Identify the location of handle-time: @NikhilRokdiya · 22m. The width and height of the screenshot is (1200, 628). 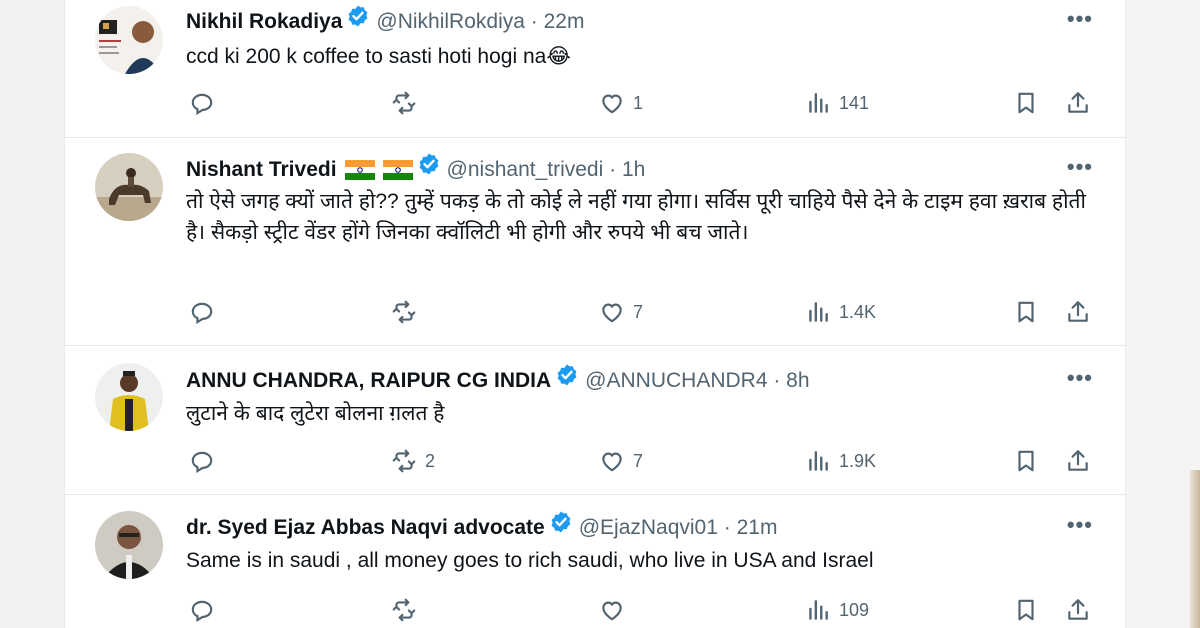
(480, 21).